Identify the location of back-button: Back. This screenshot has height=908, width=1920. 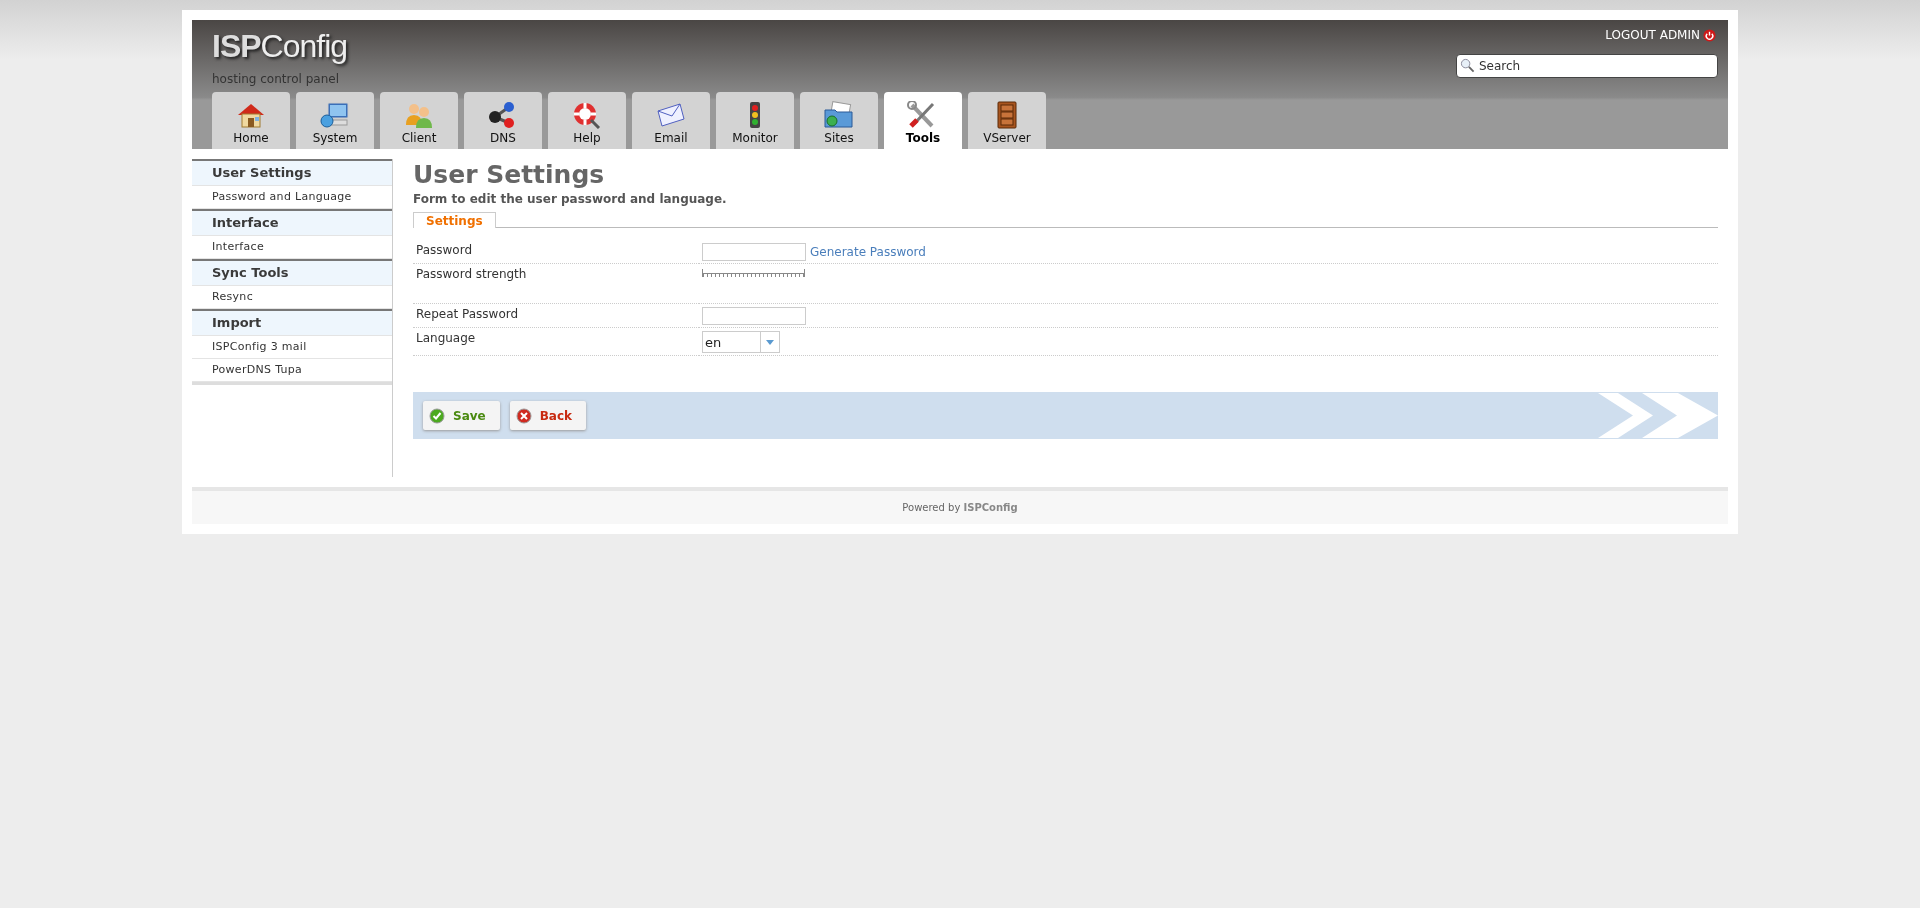
(548, 415).